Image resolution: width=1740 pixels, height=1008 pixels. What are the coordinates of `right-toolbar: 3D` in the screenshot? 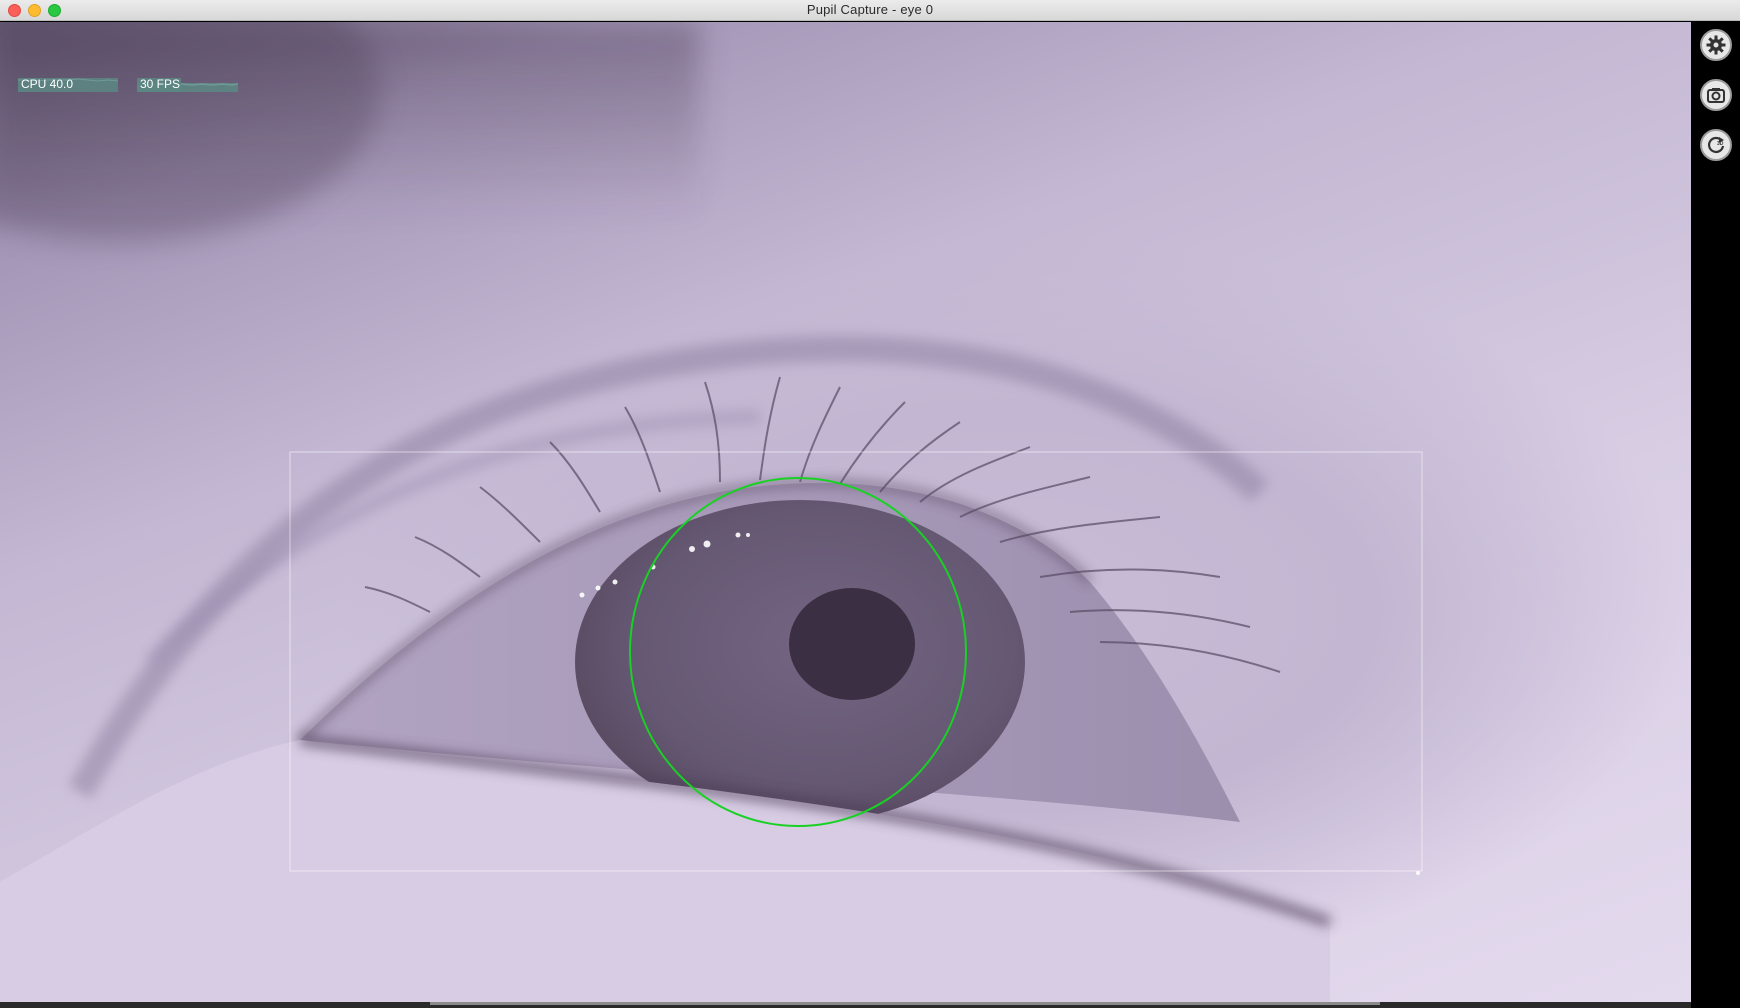 It's located at (1715, 515).